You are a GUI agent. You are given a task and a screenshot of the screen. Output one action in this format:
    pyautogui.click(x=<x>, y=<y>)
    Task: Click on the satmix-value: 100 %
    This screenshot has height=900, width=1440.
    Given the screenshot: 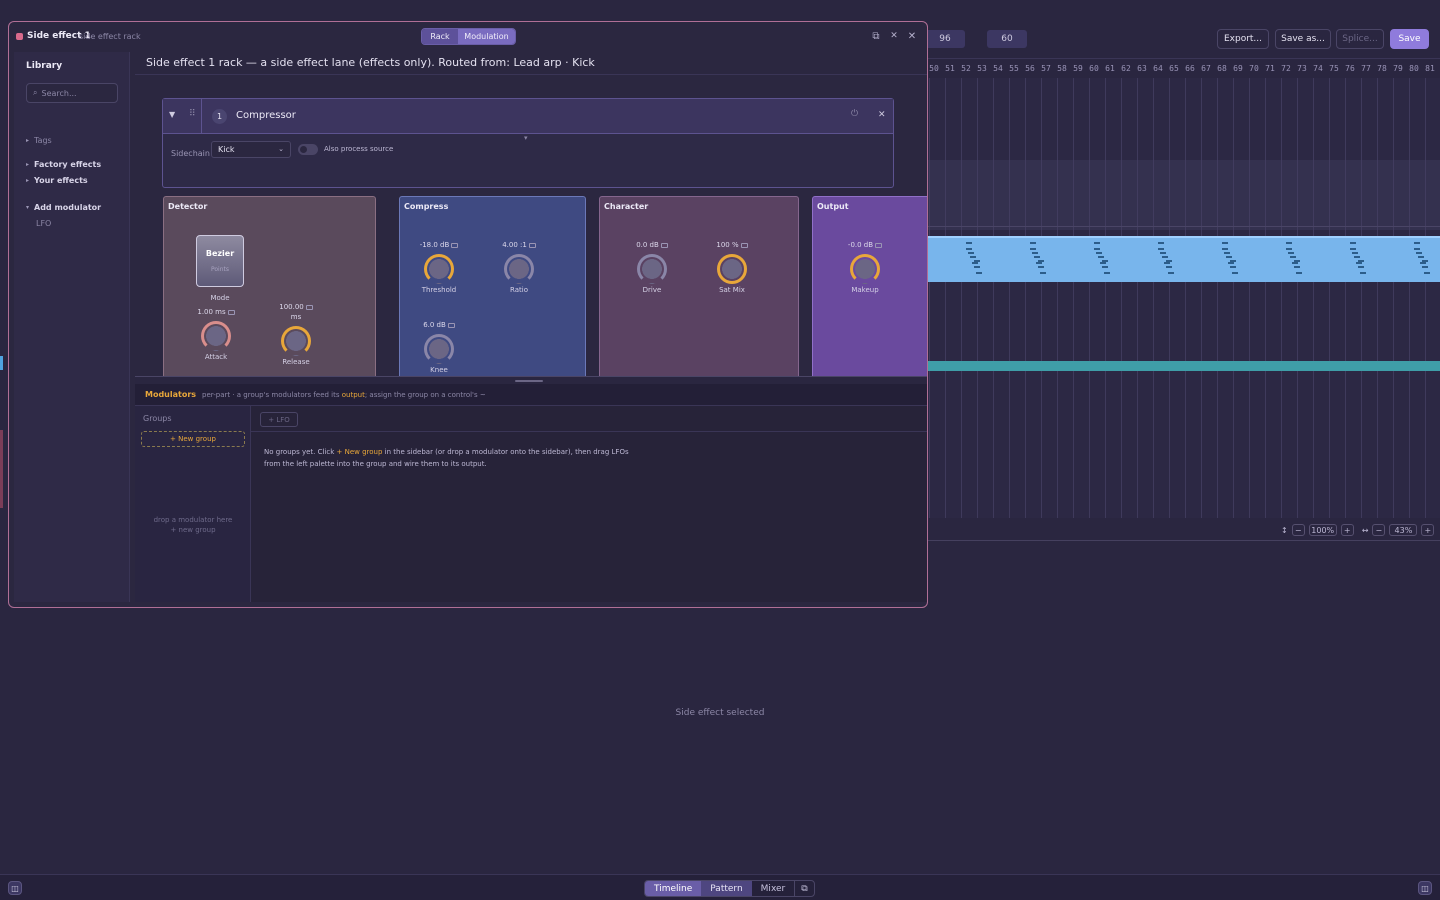 What is the action you would take?
    pyautogui.click(x=727, y=245)
    